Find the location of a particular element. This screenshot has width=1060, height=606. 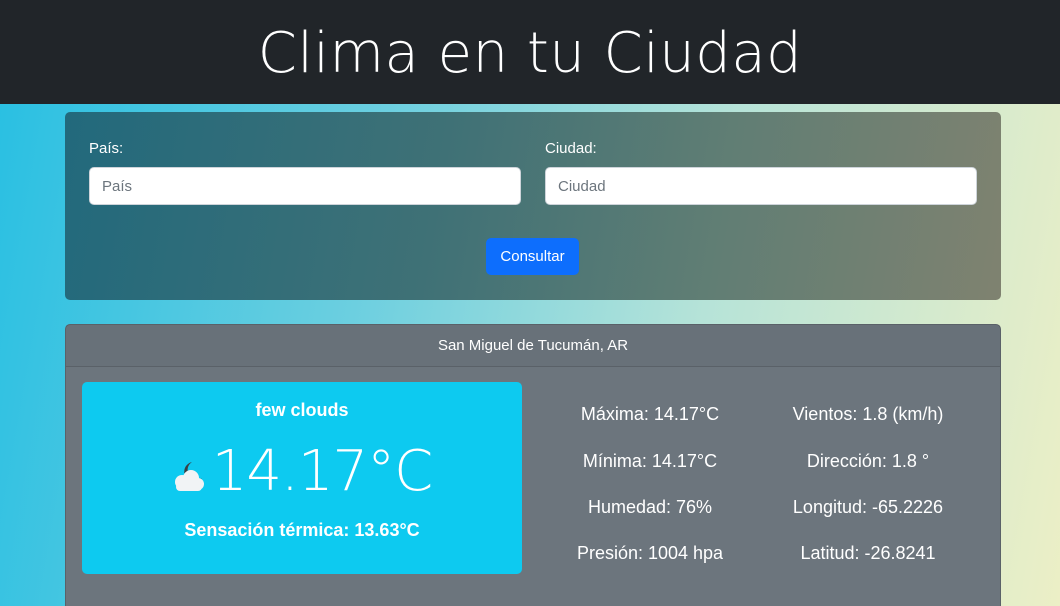

location-text: San Miguel de Tucumán, AR is located at coordinates (533, 345).